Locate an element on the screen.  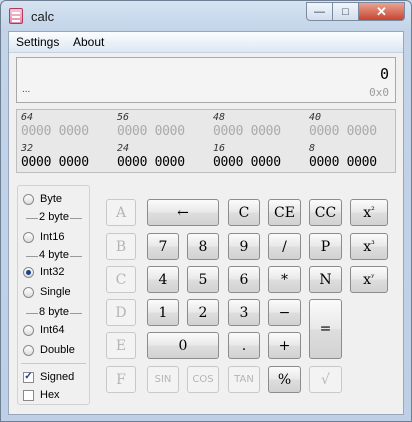
key-n: N is located at coordinates (325, 279).